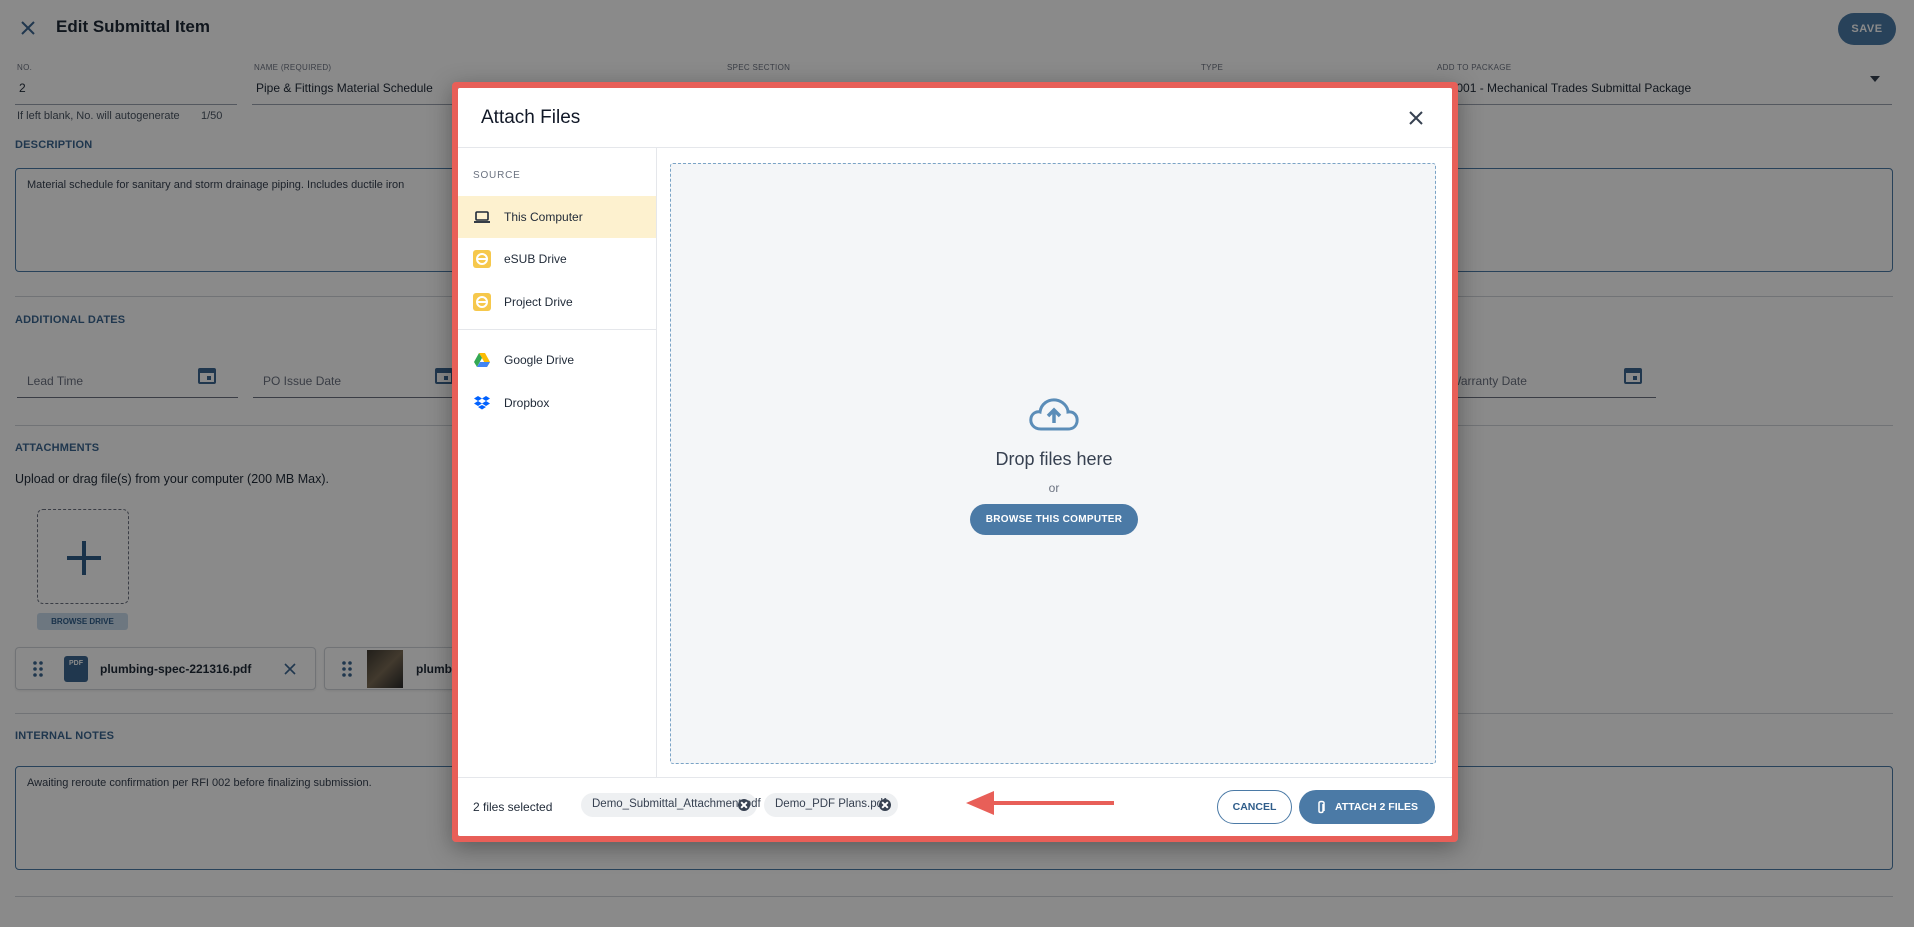 This screenshot has height=927, width=1914. I want to click on source-item-google-drive: Google Drive, so click(557, 360).